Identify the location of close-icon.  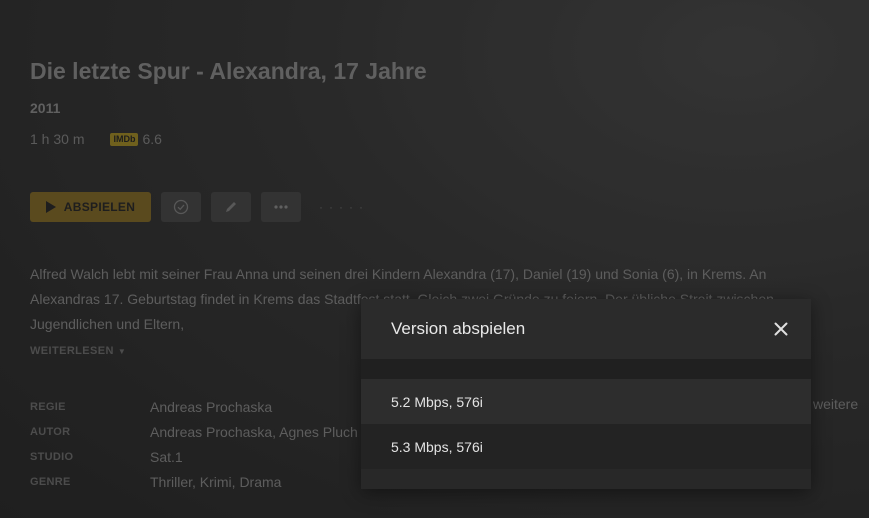
(781, 329).